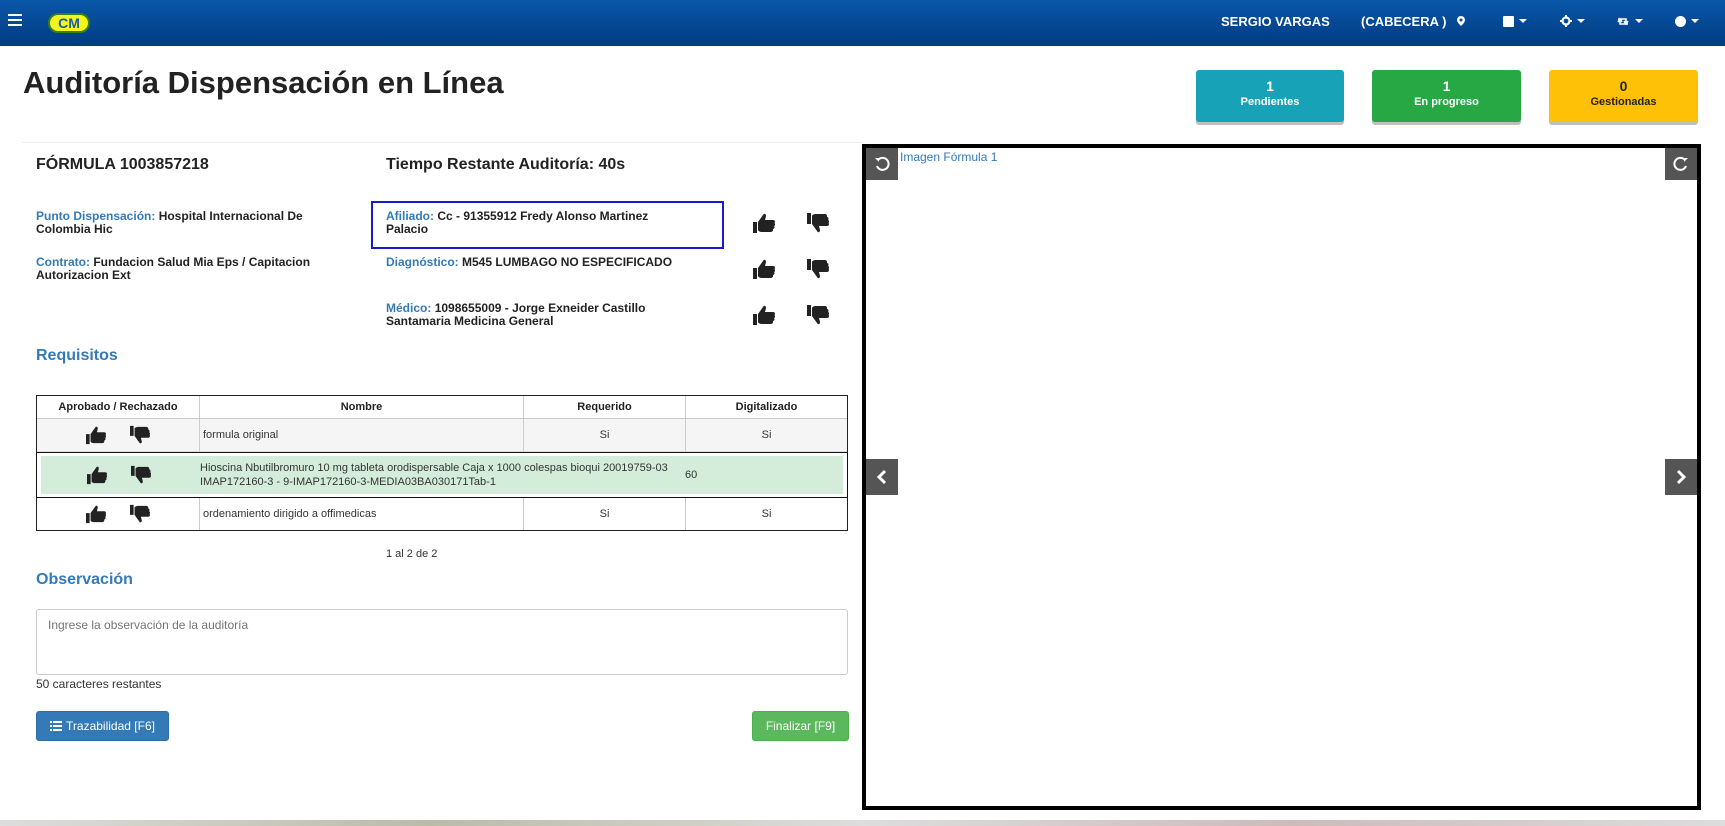  I want to click on diagnostico-thumbs-down-icon, so click(818, 269).